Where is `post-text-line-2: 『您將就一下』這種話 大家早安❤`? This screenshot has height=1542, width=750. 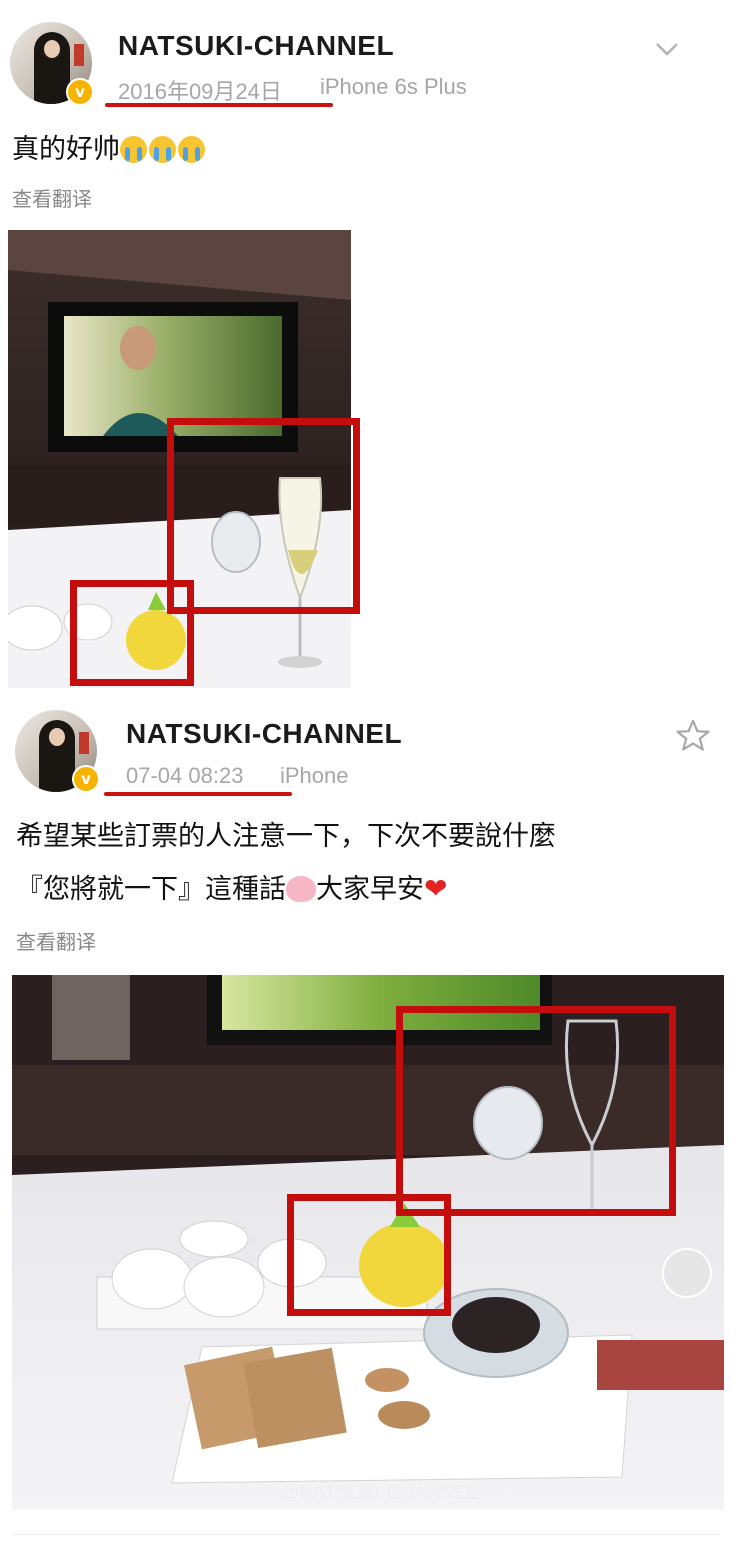
post-text-line-2: 『您將就一下』這種話 大家早安❤ is located at coordinates (376, 889).